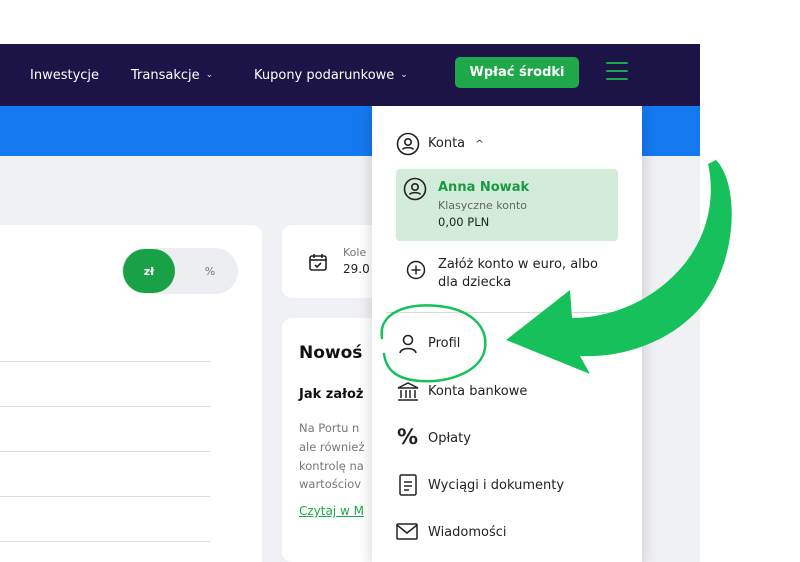 This screenshot has height=562, width=800. Describe the element at coordinates (449, 438) in the screenshot. I see `menu-item-label: Opłaty` at that location.